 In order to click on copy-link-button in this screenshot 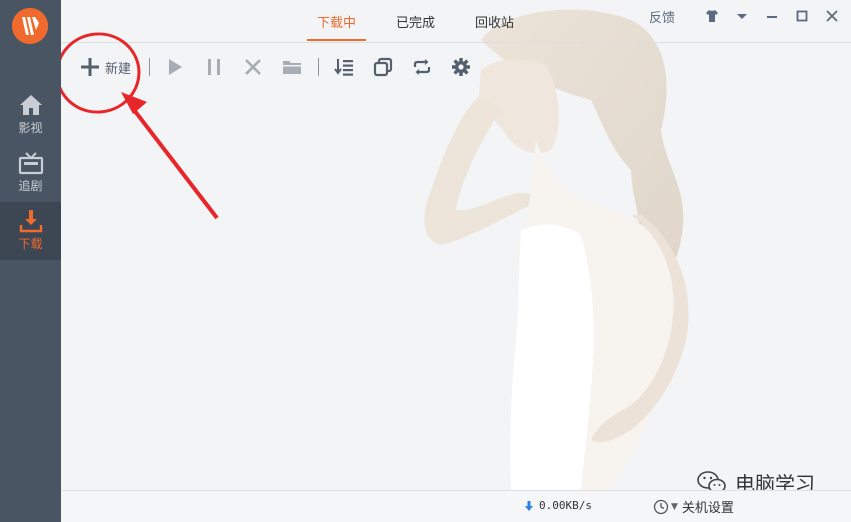, I will do `click(383, 67)`.